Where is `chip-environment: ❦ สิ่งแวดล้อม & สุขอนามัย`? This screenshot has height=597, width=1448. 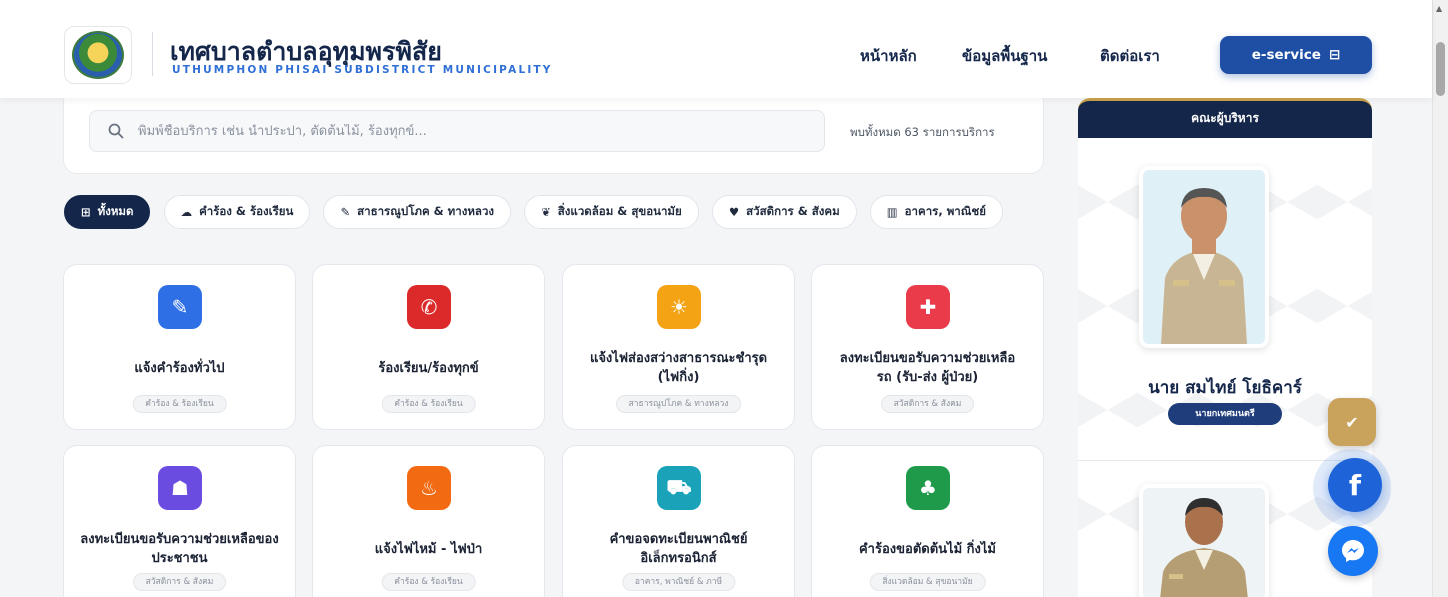
chip-environment: ❦ สิ่งแวดล้อม & สุขอนามัย is located at coordinates (611, 212).